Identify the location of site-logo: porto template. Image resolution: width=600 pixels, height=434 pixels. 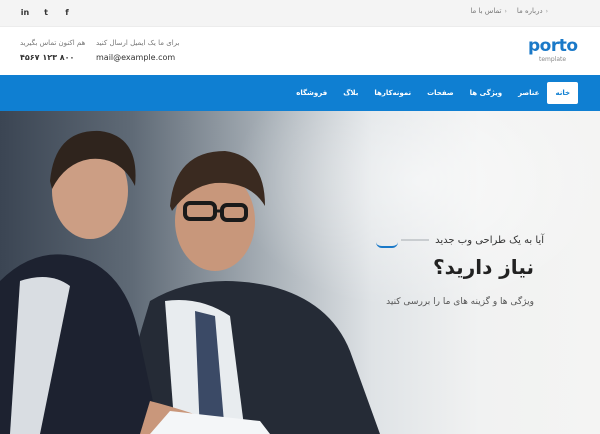
(556, 50).